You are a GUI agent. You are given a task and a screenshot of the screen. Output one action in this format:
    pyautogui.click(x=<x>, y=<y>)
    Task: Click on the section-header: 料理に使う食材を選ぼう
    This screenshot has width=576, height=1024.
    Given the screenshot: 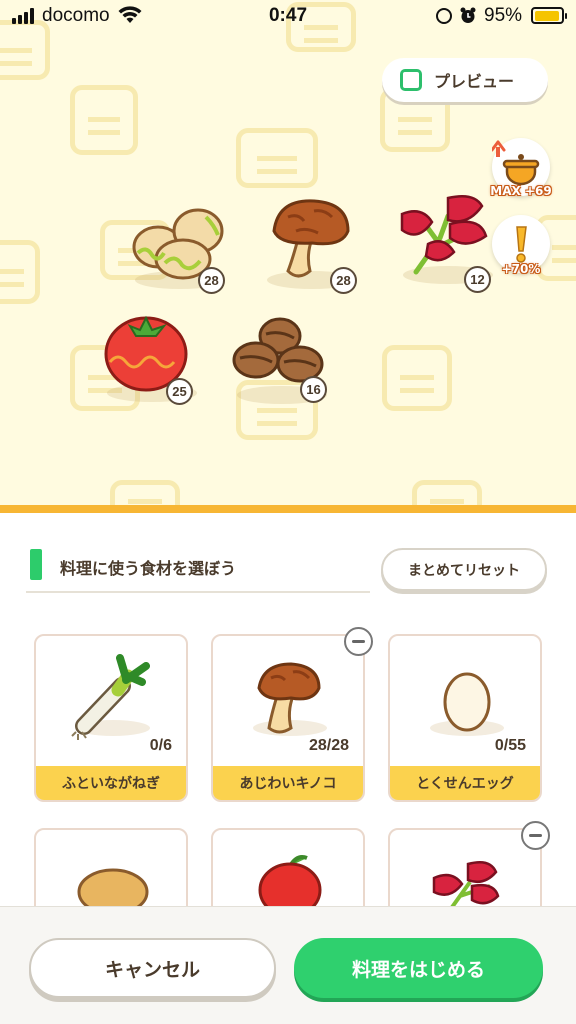 What is the action you would take?
    pyautogui.click(x=198, y=569)
    